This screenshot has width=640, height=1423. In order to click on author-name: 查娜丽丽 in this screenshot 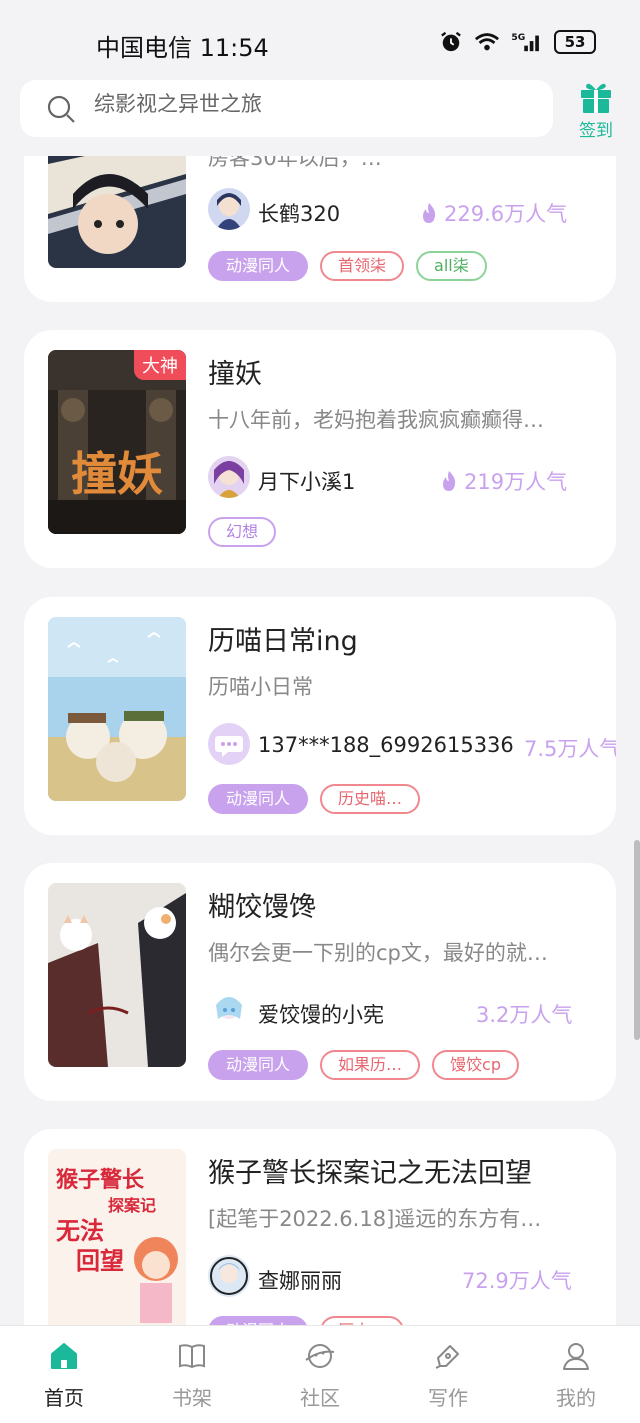, I will do `click(300, 1280)`.